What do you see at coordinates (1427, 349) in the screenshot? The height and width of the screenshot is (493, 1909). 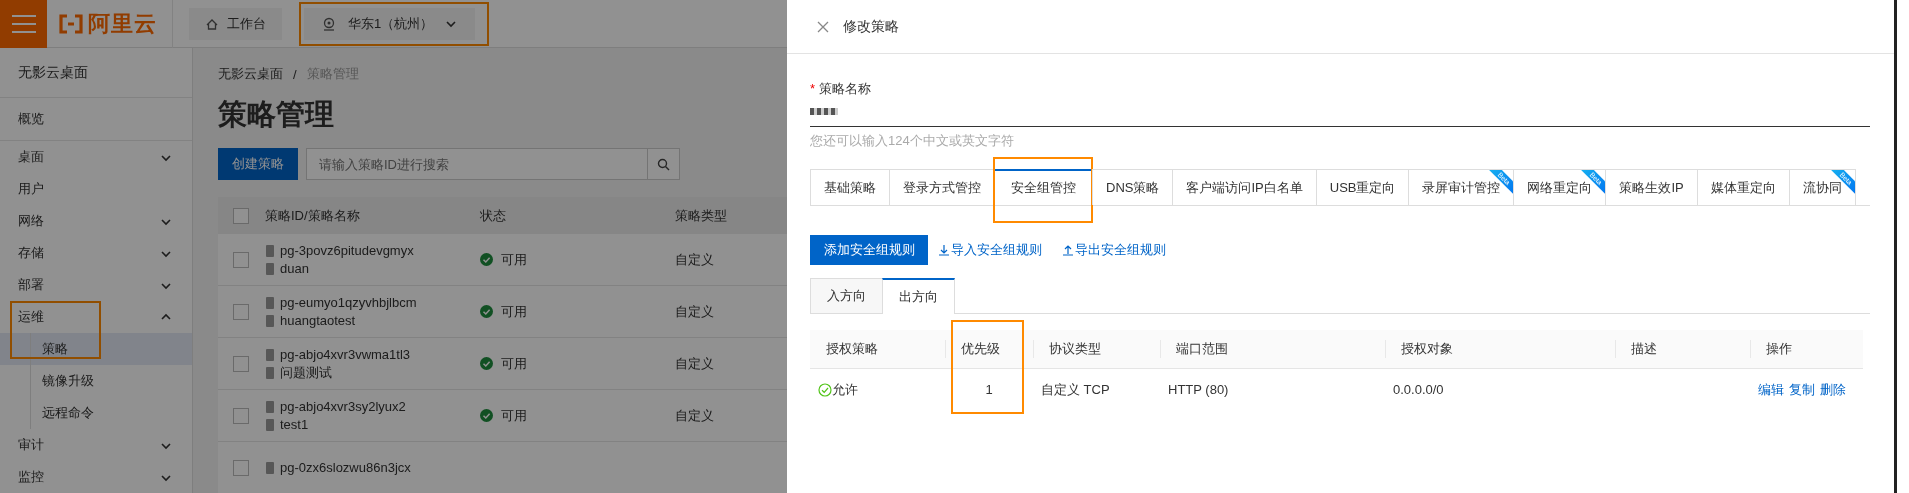 I see `column-header: 授权对象` at bounding box center [1427, 349].